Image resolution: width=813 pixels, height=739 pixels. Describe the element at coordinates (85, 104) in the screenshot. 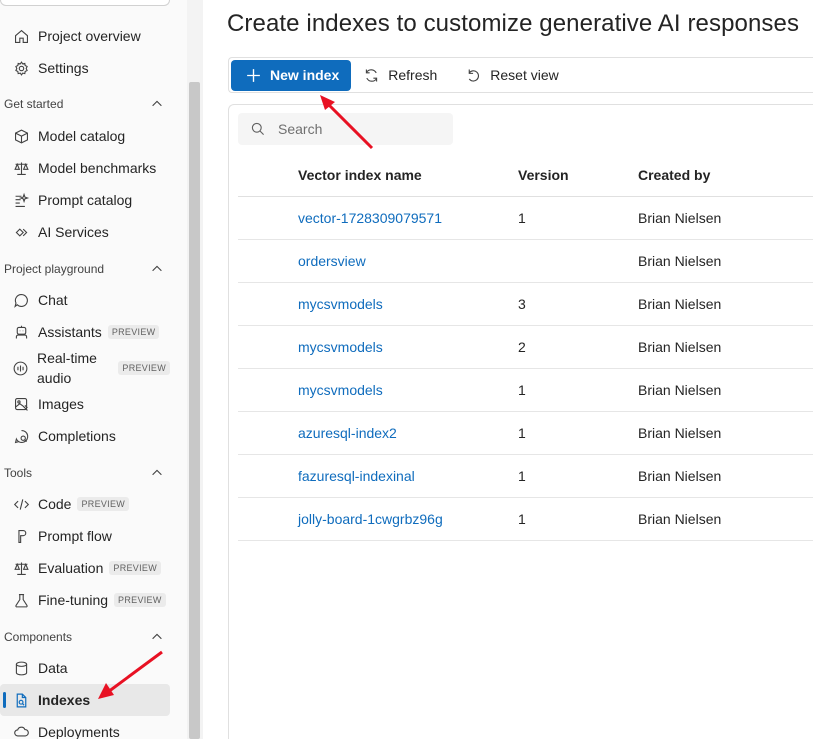

I see `section-header-get-started: Get started` at that location.